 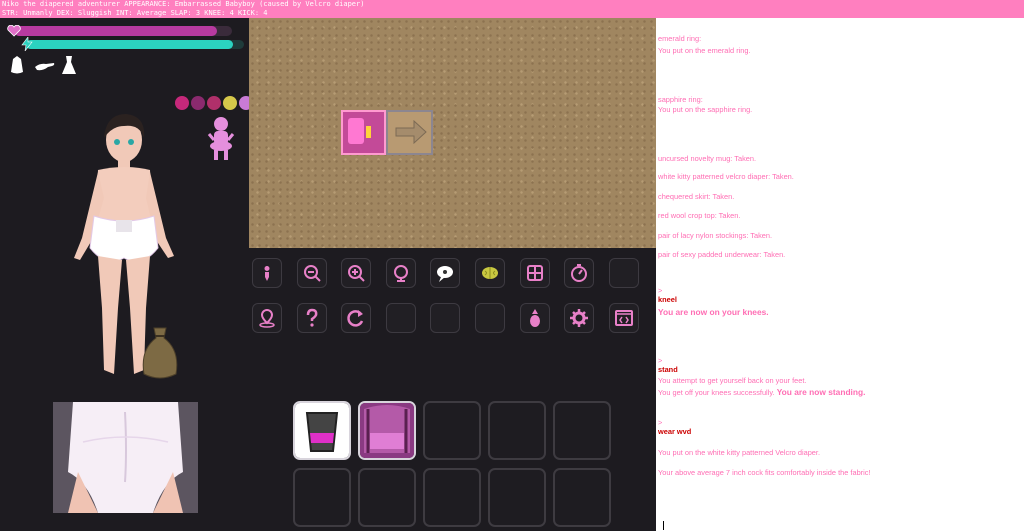 I want to click on hand-icon, so click(x=44, y=65).